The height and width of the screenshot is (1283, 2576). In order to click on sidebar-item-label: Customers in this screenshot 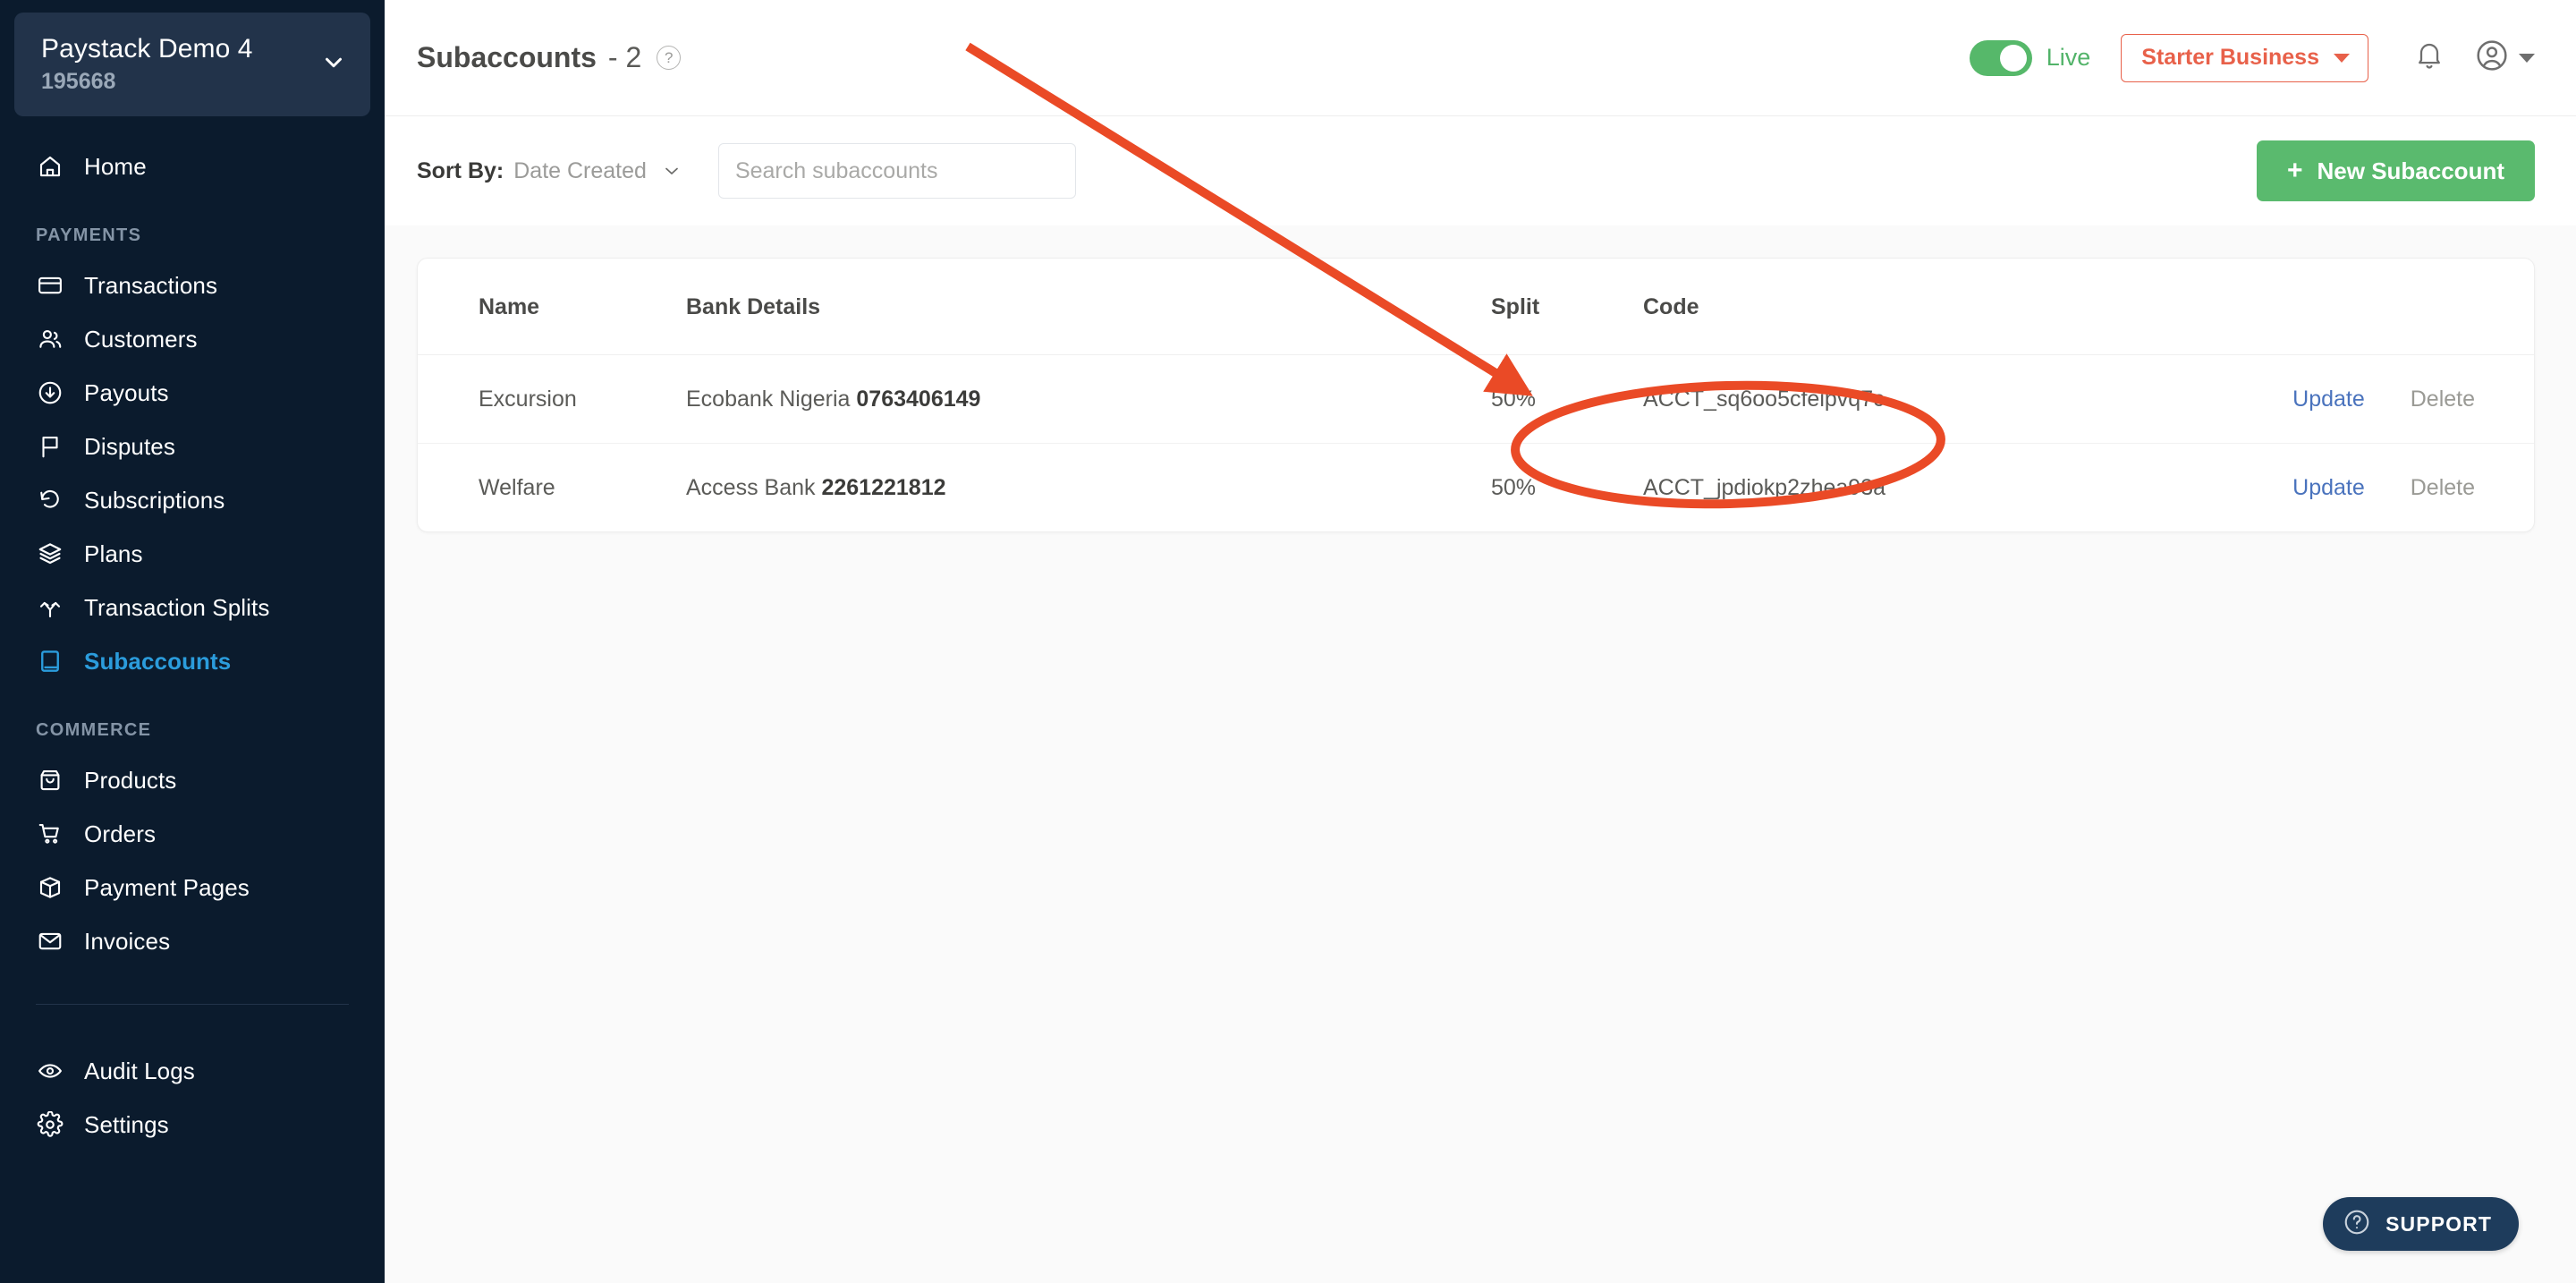, I will do `click(141, 339)`.